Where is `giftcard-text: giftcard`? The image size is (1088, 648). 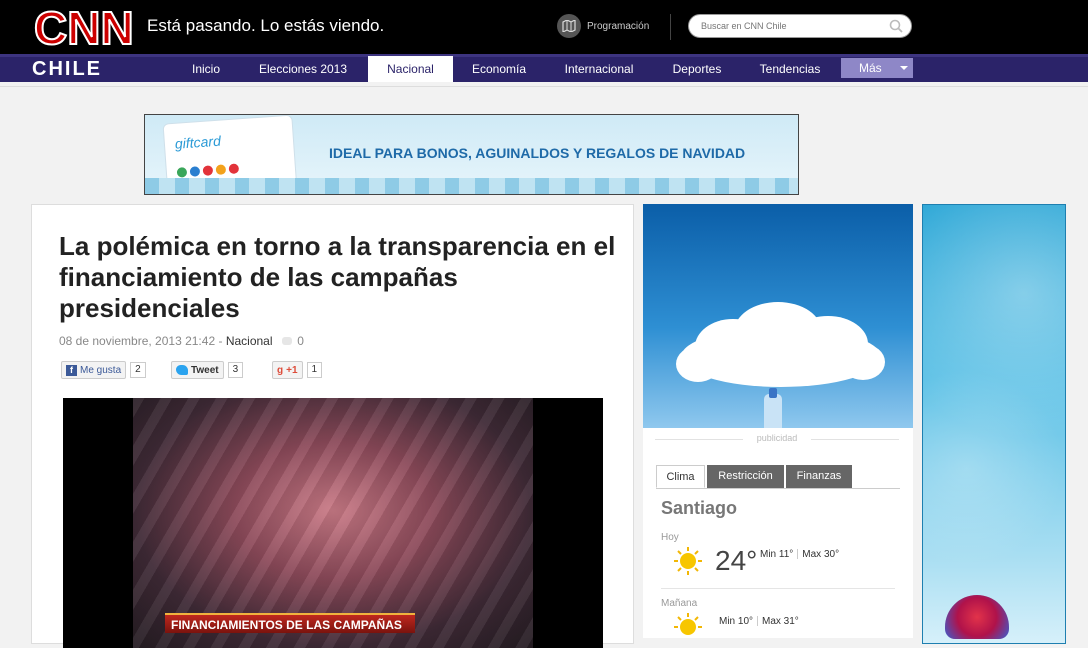 giftcard-text: giftcard is located at coordinates (198, 142).